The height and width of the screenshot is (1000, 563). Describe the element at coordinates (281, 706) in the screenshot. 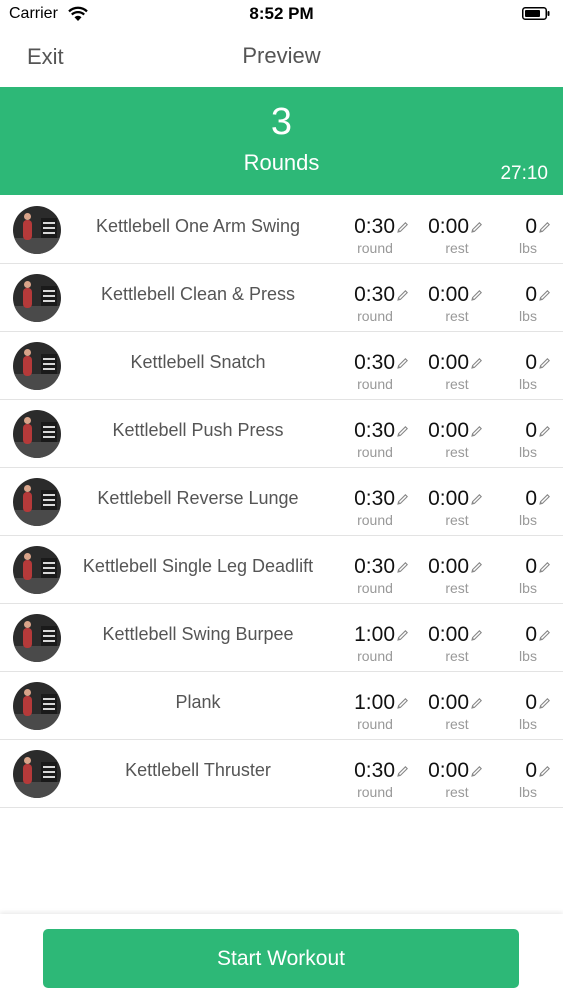

I see `exercise-row: Plank 1:00 0:00 0 round rest lbs` at that location.